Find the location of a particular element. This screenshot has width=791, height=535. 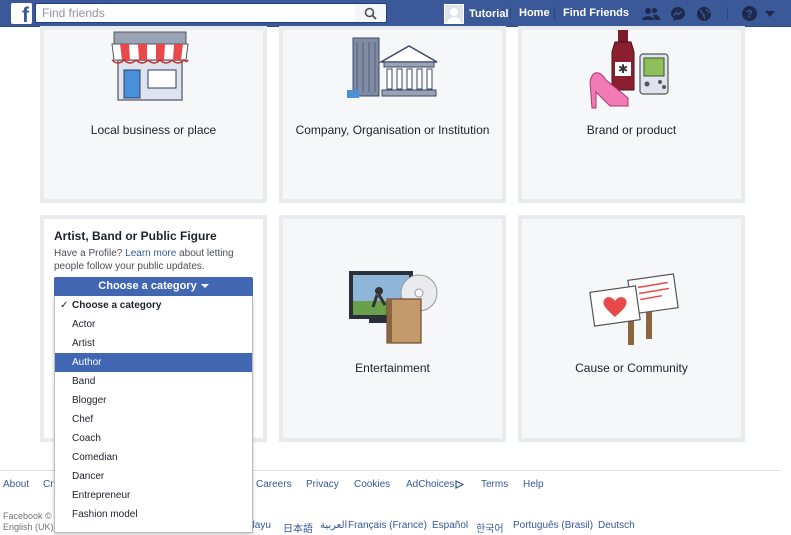

messenger-icon is located at coordinates (678, 13).